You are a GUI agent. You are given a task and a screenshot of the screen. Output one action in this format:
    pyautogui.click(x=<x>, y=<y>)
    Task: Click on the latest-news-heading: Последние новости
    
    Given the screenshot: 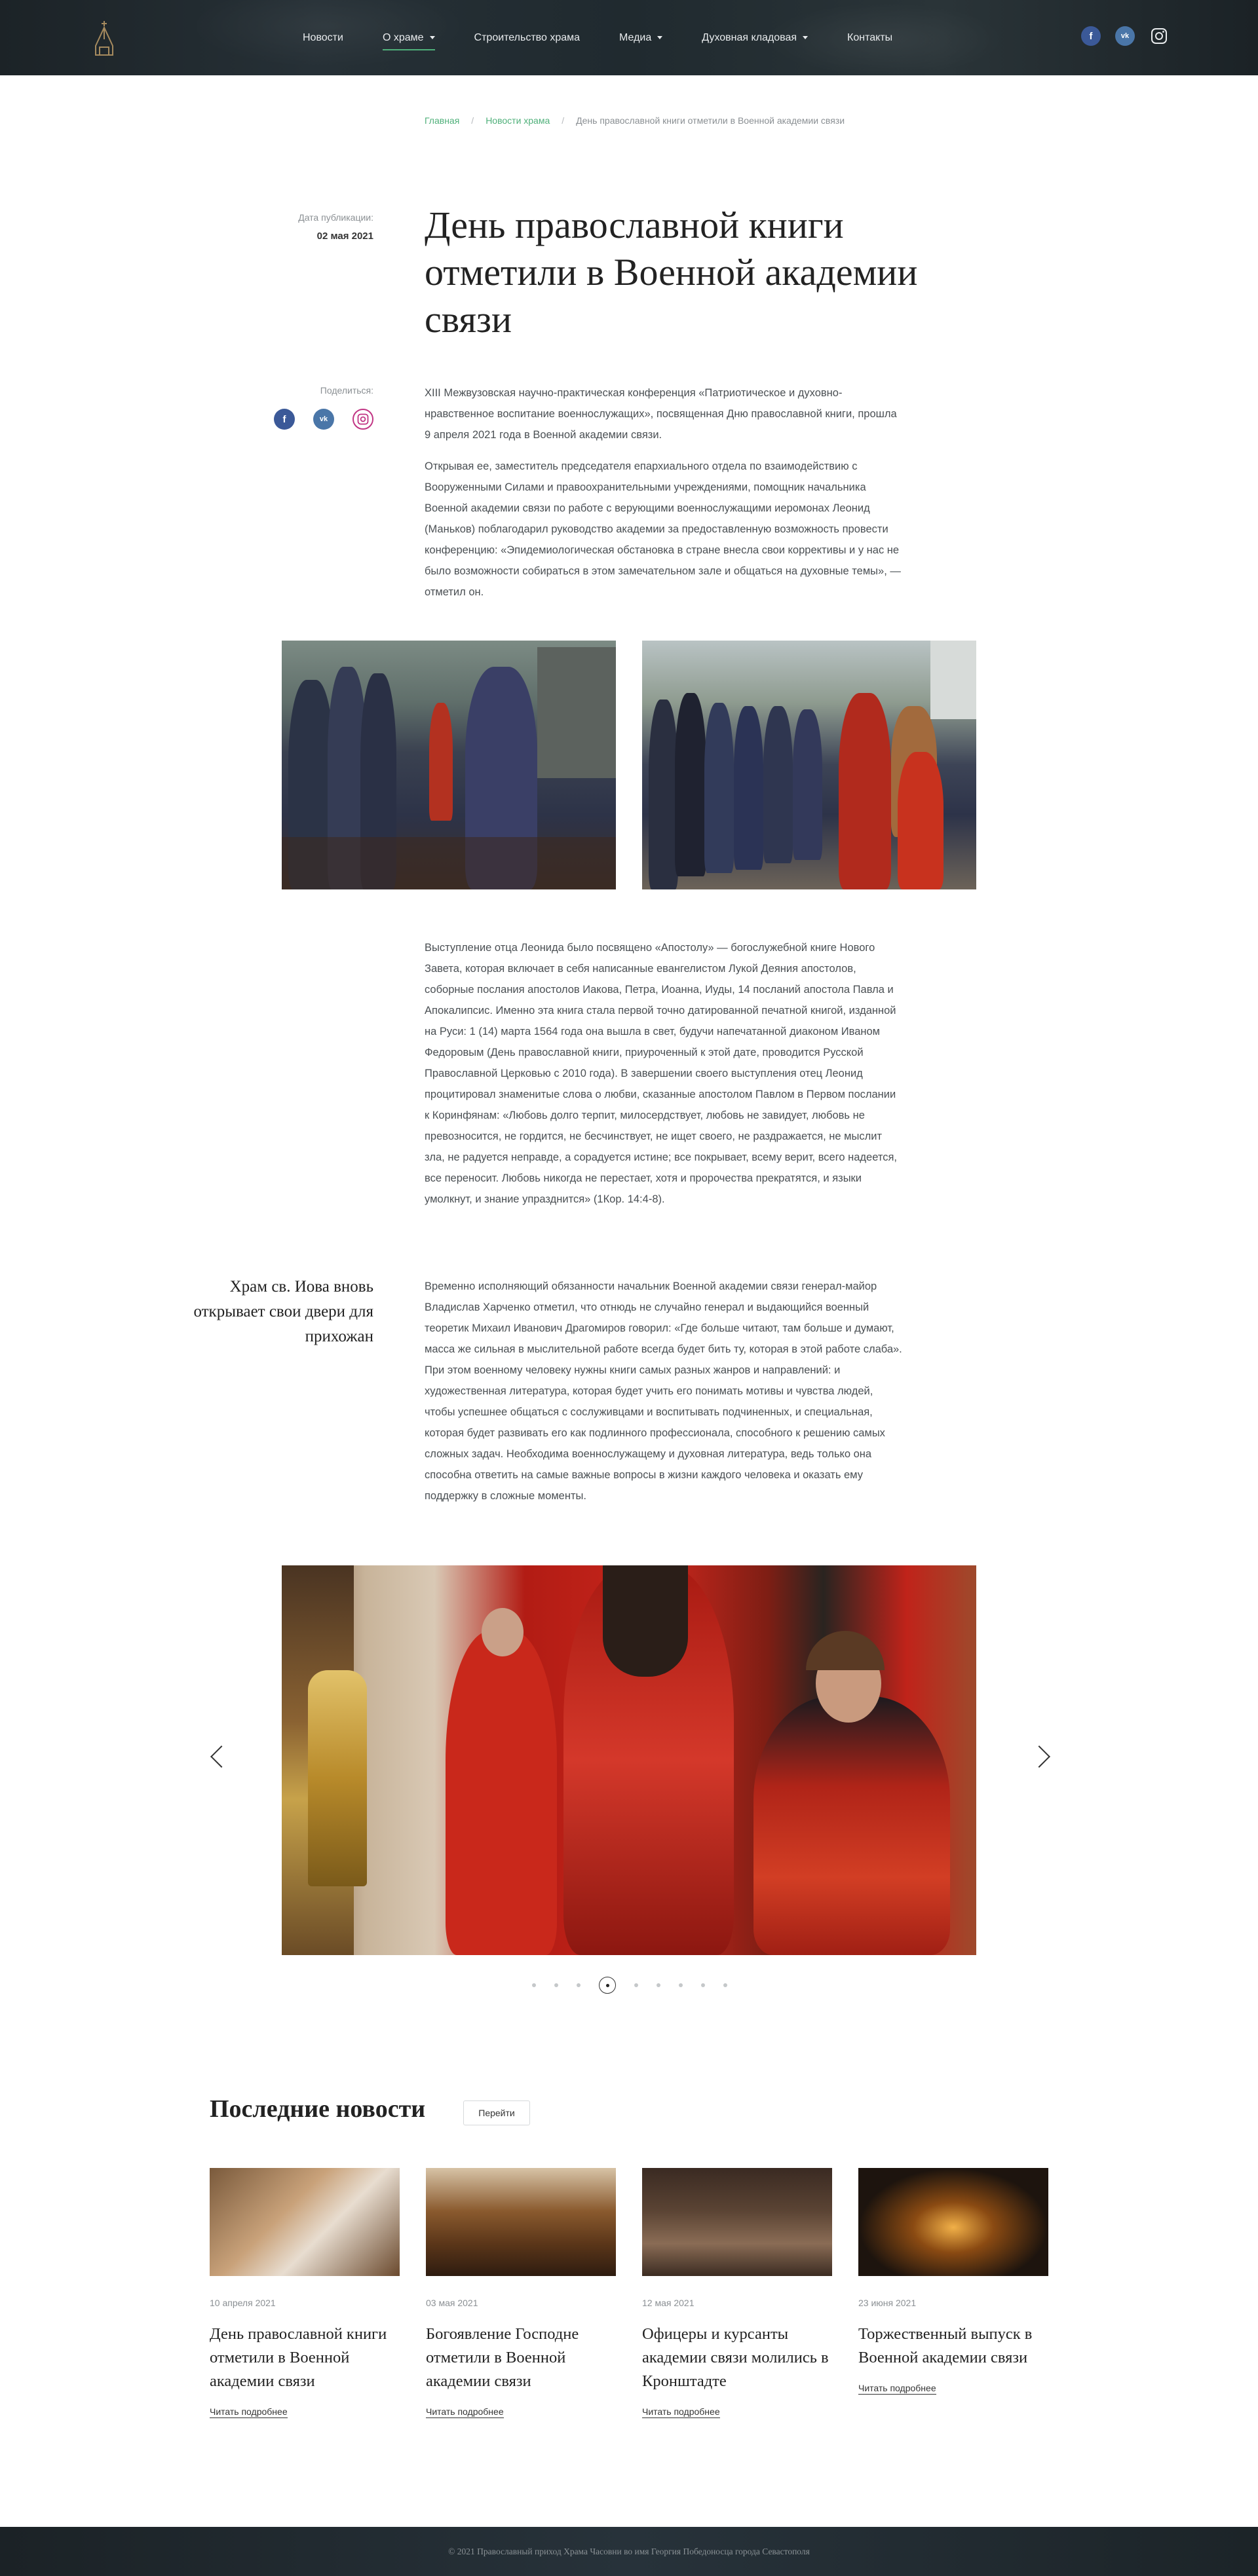 What is the action you would take?
    pyautogui.click(x=318, y=2109)
    